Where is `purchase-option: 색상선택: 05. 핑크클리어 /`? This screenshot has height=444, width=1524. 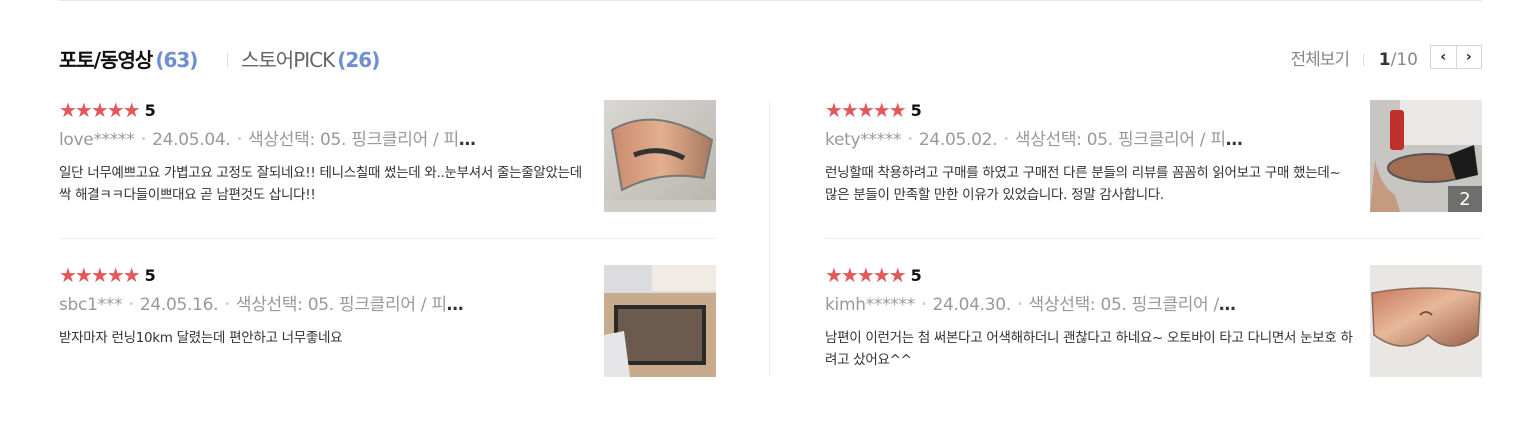
purchase-option: 색상선택: 05. 핑크클리어 / is located at coordinates (1124, 305).